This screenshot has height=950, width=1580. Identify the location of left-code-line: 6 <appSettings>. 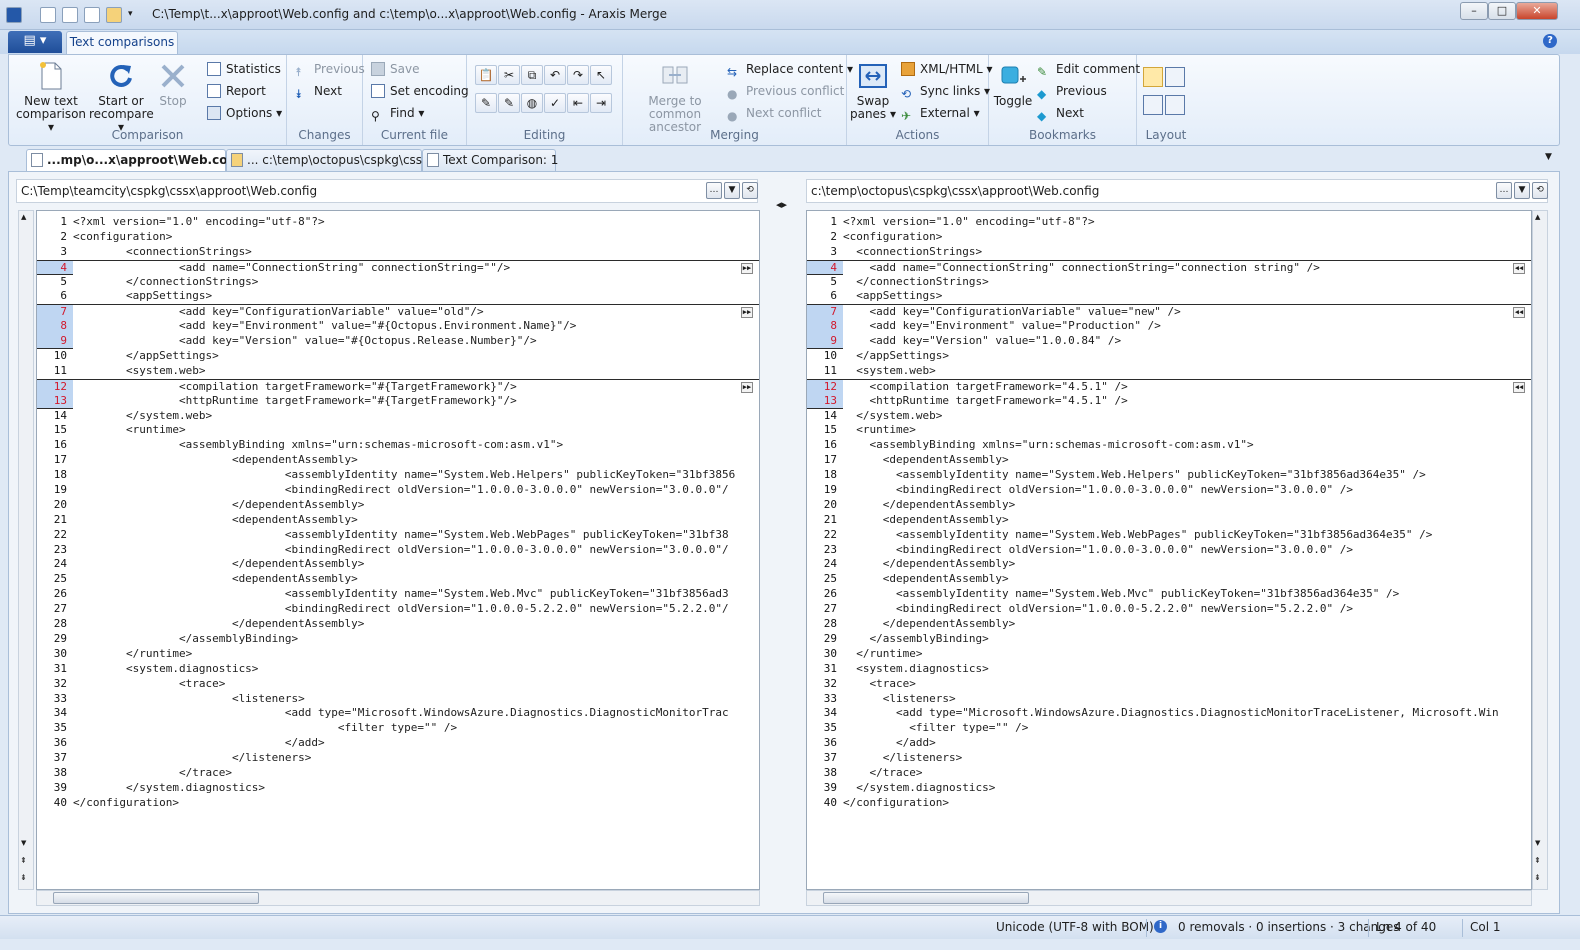
(398, 296).